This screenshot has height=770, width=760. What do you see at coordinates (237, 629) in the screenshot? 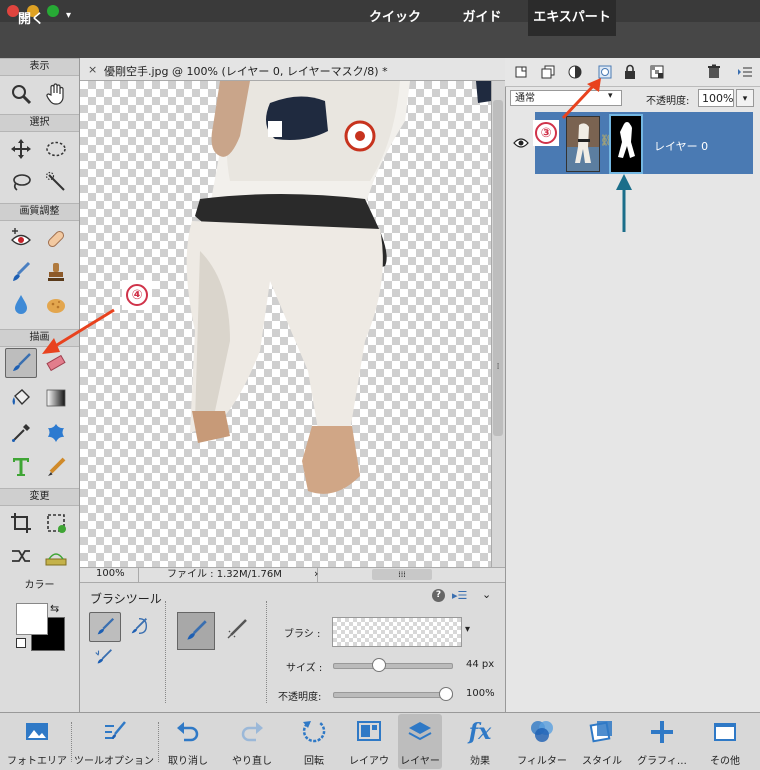
I see `airbrush-button` at bounding box center [237, 629].